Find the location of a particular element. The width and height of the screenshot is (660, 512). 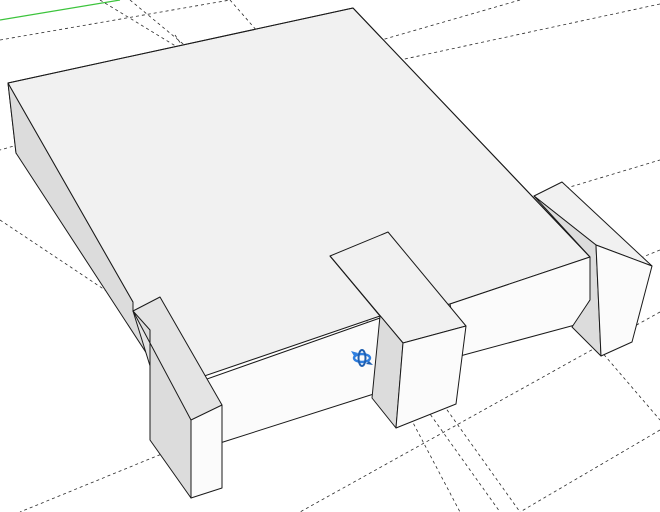

leg-left-front-face is located at coordinates (206, 451).